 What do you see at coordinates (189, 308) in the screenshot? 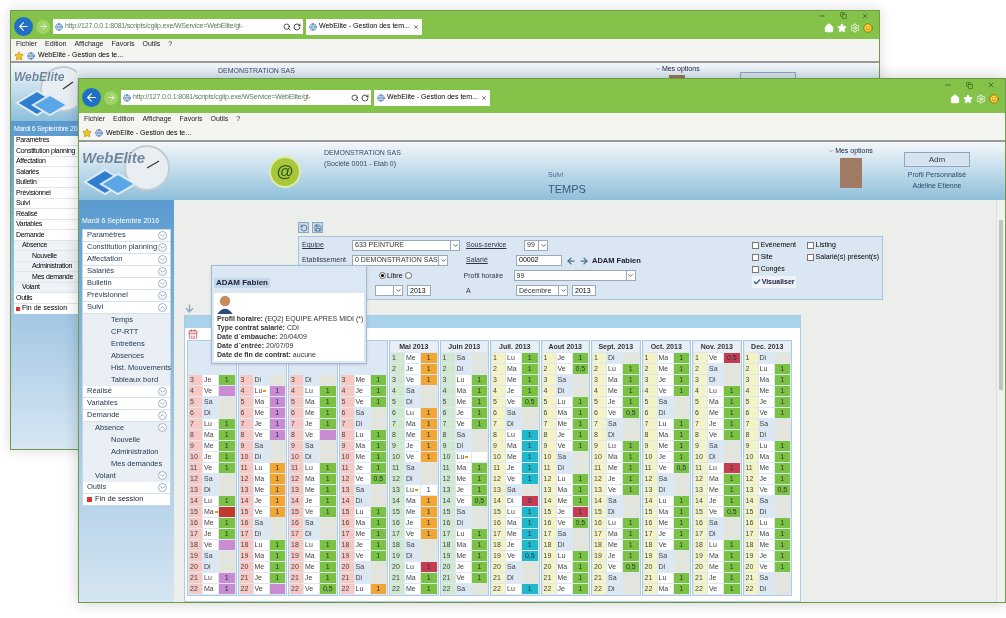
I see `down-arrow-icon` at bounding box center [189, 308].